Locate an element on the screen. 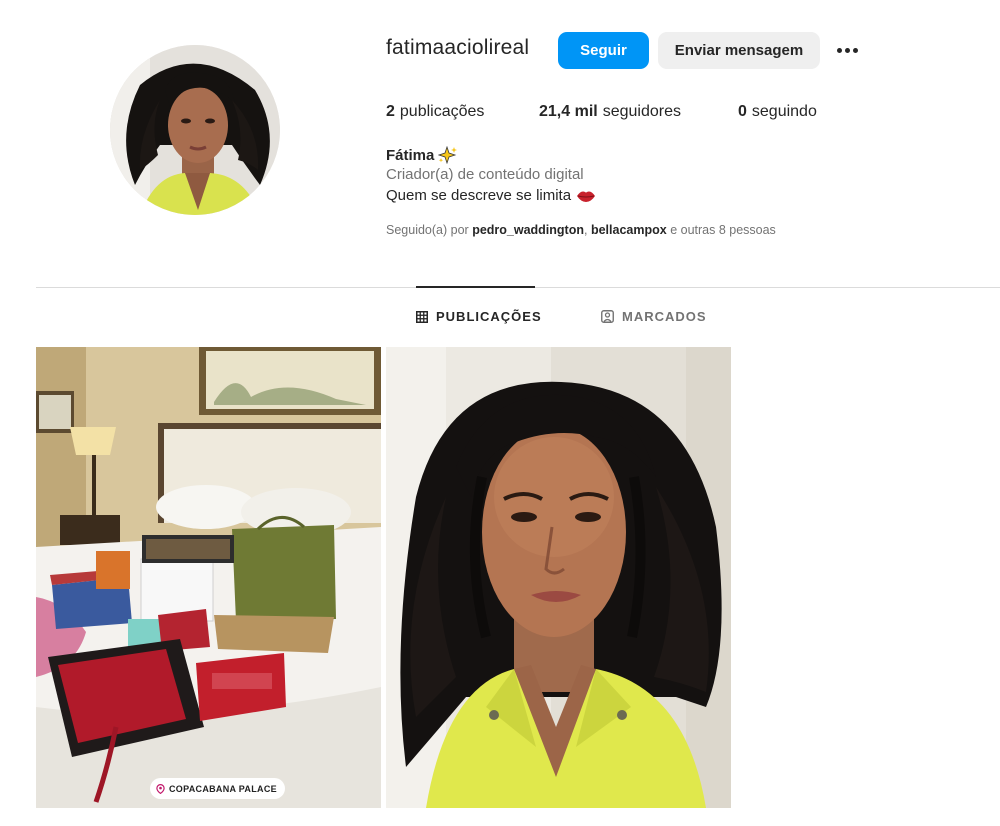 The width and height of the screenshot is (1000, 826). follow-button: Seguir is located at coordinates (603, 50).